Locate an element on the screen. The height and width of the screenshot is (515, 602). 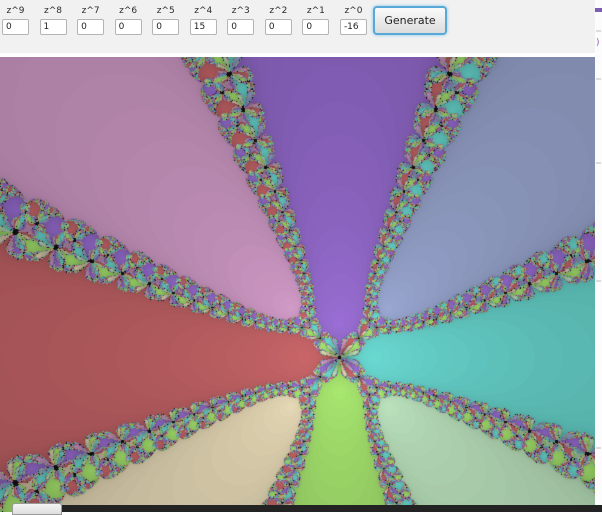
coeff-input-z9 is located at coordinates (15, 27).